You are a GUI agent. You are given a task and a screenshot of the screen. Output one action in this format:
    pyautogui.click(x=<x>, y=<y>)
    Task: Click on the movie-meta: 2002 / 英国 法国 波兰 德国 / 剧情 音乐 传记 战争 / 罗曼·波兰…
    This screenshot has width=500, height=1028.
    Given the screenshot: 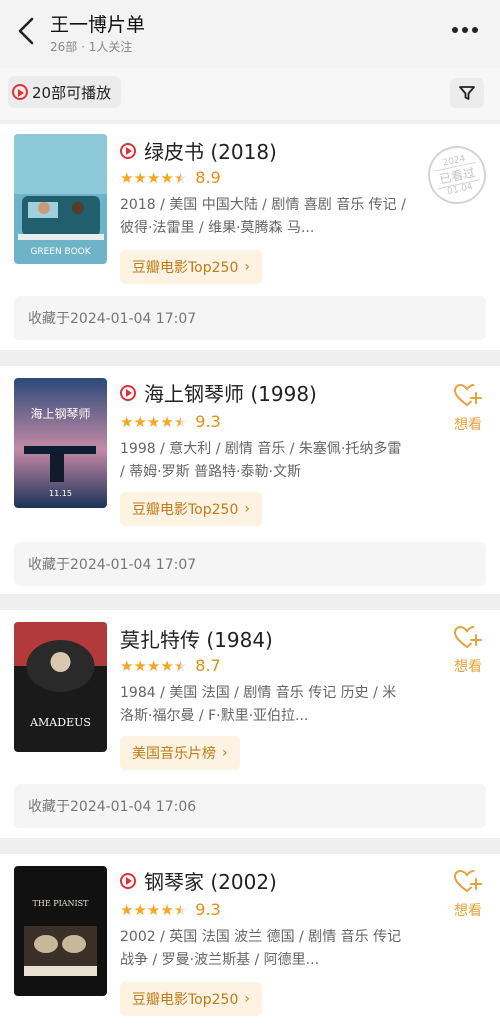 What is the action you would take?
    pyautogui.click(x=261, y=948)
    